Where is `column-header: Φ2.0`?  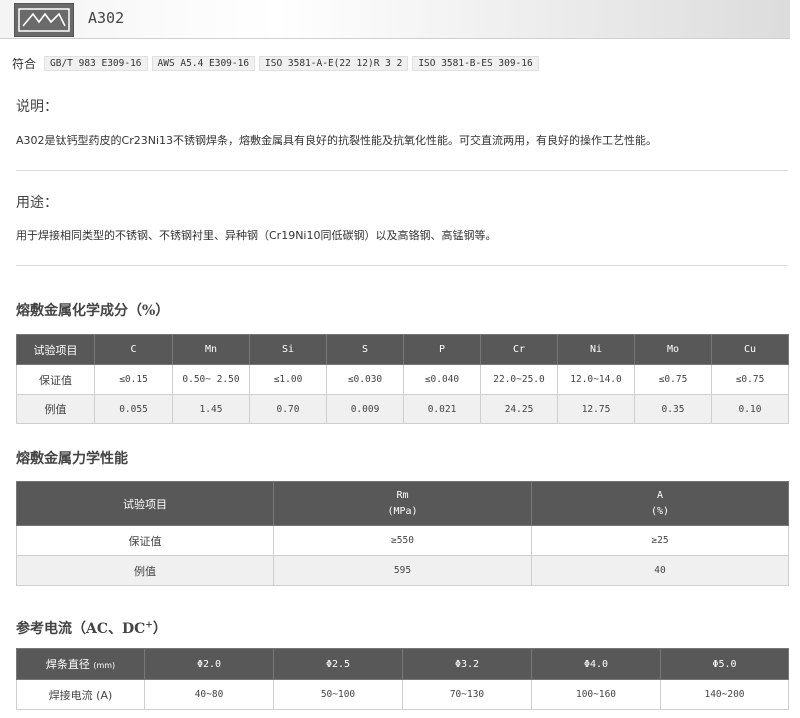
column-header: Φ2.0 is located at coordinates (209, 664).